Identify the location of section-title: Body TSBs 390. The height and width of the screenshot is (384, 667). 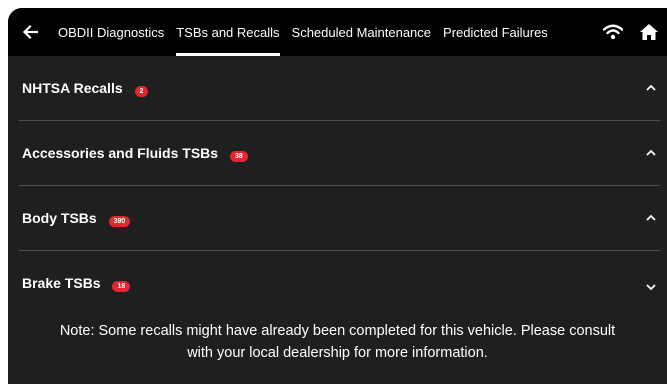
(76, 218).